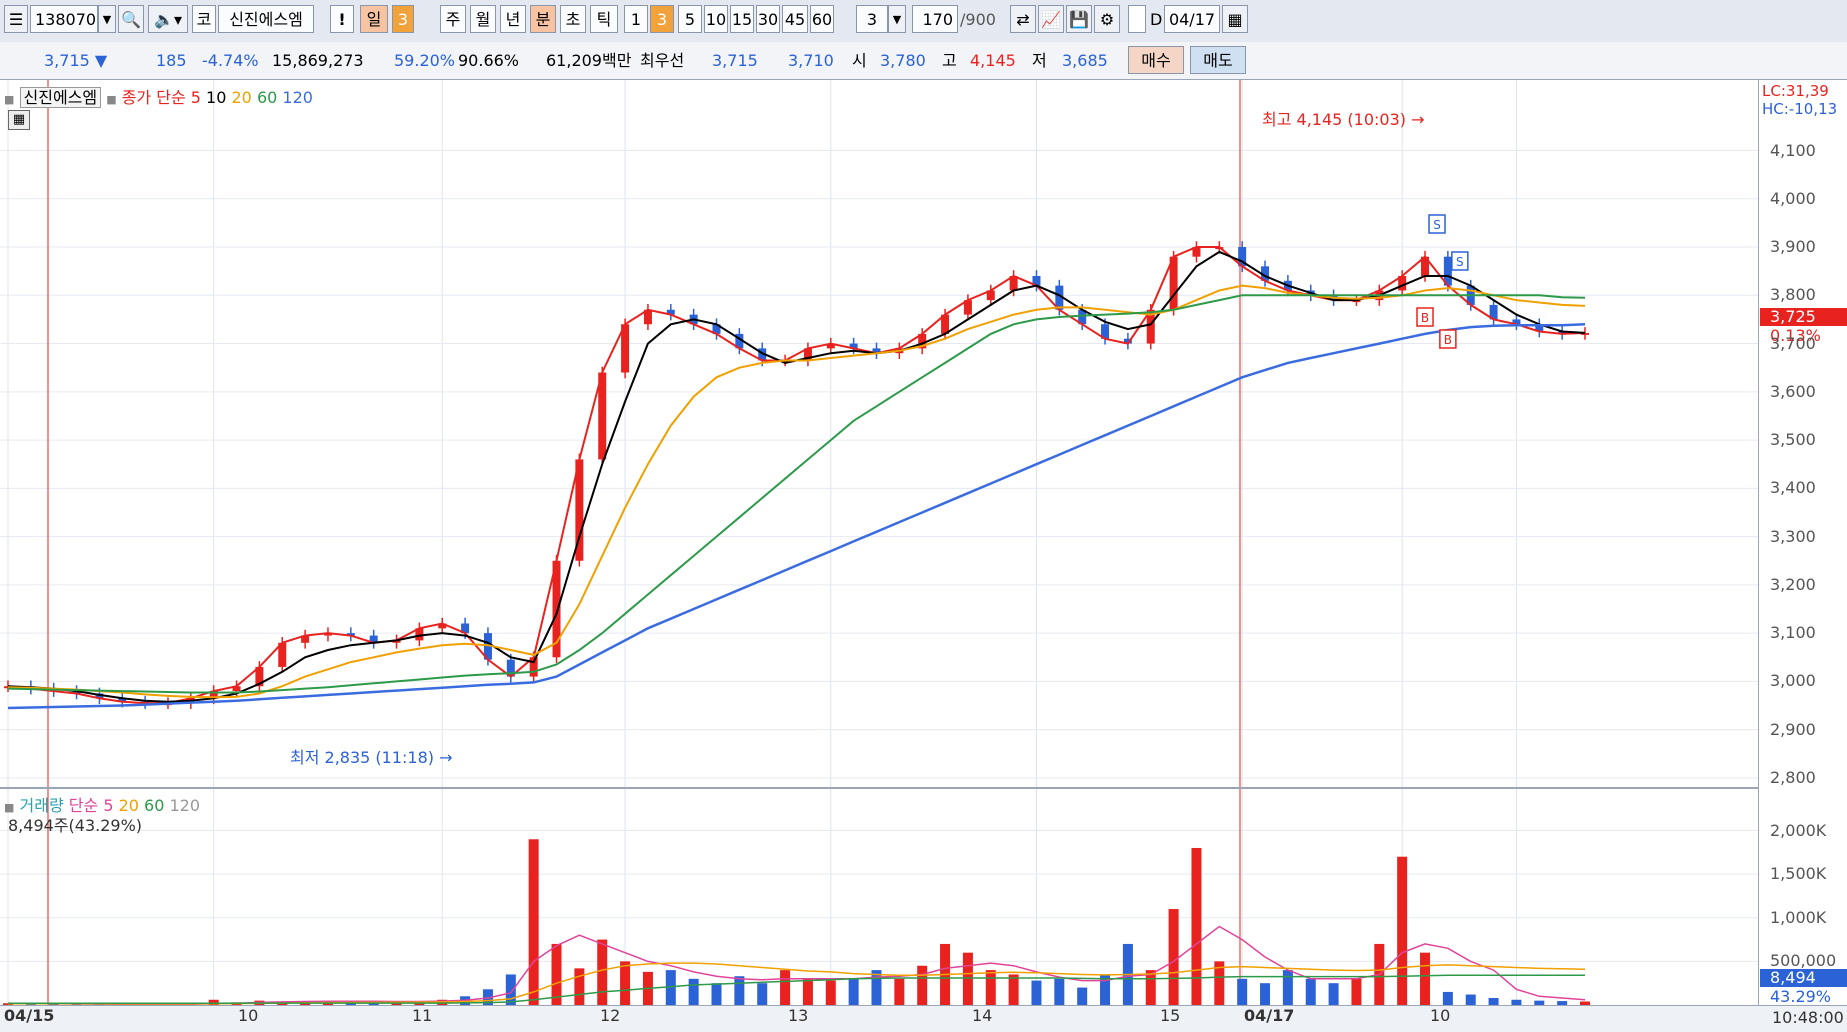 The height and width of the screenshot is (1032, 1847). Describe the element at coordinates (1803, 978) in the screenshot. I see `current-volume-tag: 8,494` at that location.